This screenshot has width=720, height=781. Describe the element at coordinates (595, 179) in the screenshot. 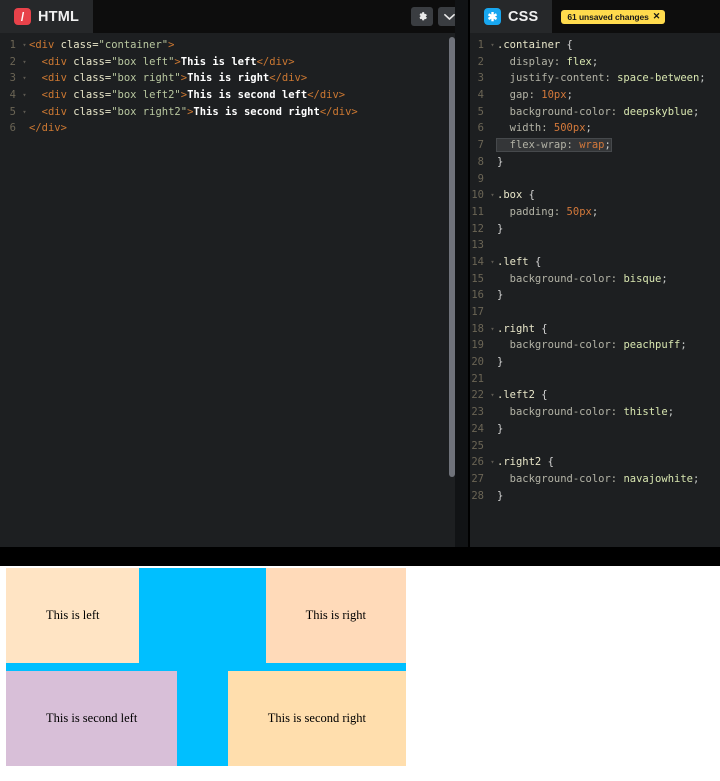

I see `code-line: 9` at that location.